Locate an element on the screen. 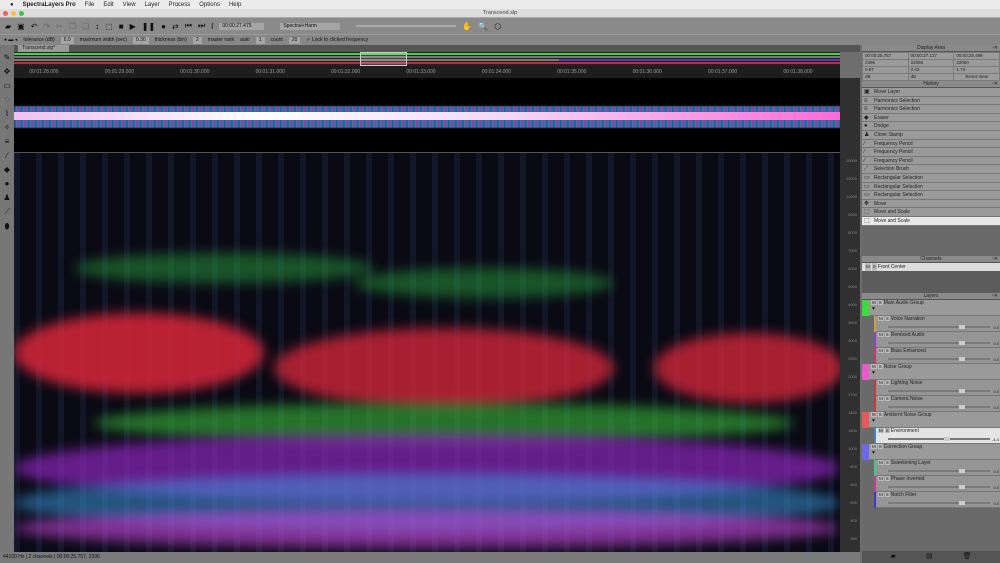 Image resolution: width=1000 pixels, height=563 pixels. redo-icon: ↷ is located at coordinates (46, 26).